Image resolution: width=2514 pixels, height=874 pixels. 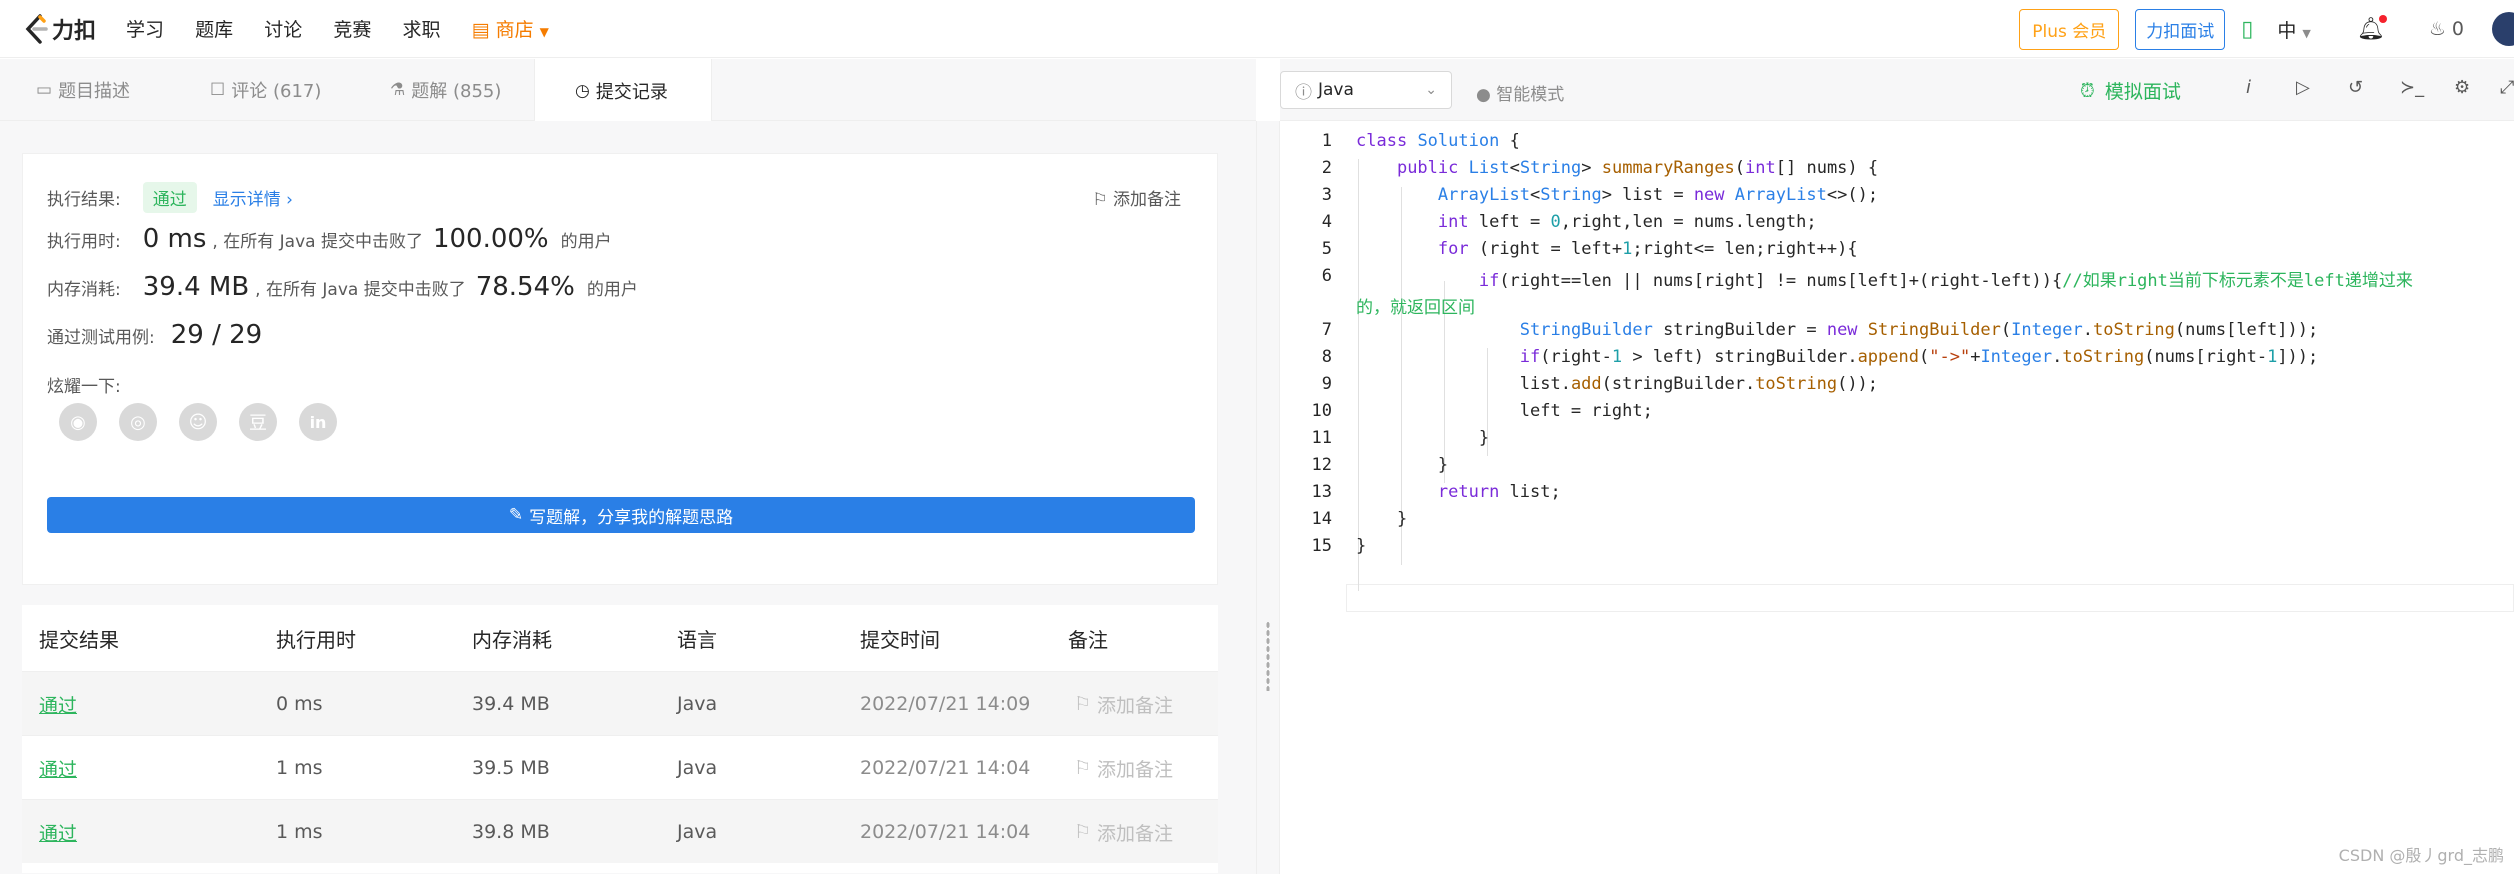 What do you see at coordinates (2294, 29) in the screenshot?
I see `language-switch: 中 ▼` at bounding box center [2294, 29].